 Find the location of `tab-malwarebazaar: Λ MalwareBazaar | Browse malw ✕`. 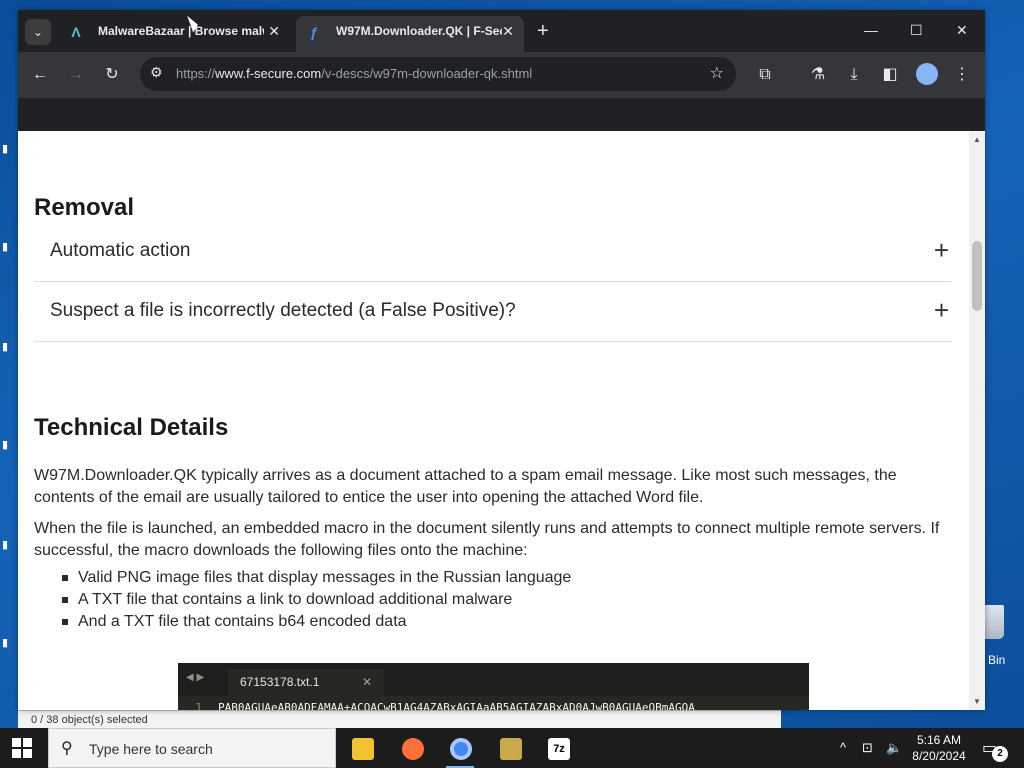

tab-malwarebazaar: Λ MalwareBazaar | Browse malw ✕ is located at coordinates (174, 34).